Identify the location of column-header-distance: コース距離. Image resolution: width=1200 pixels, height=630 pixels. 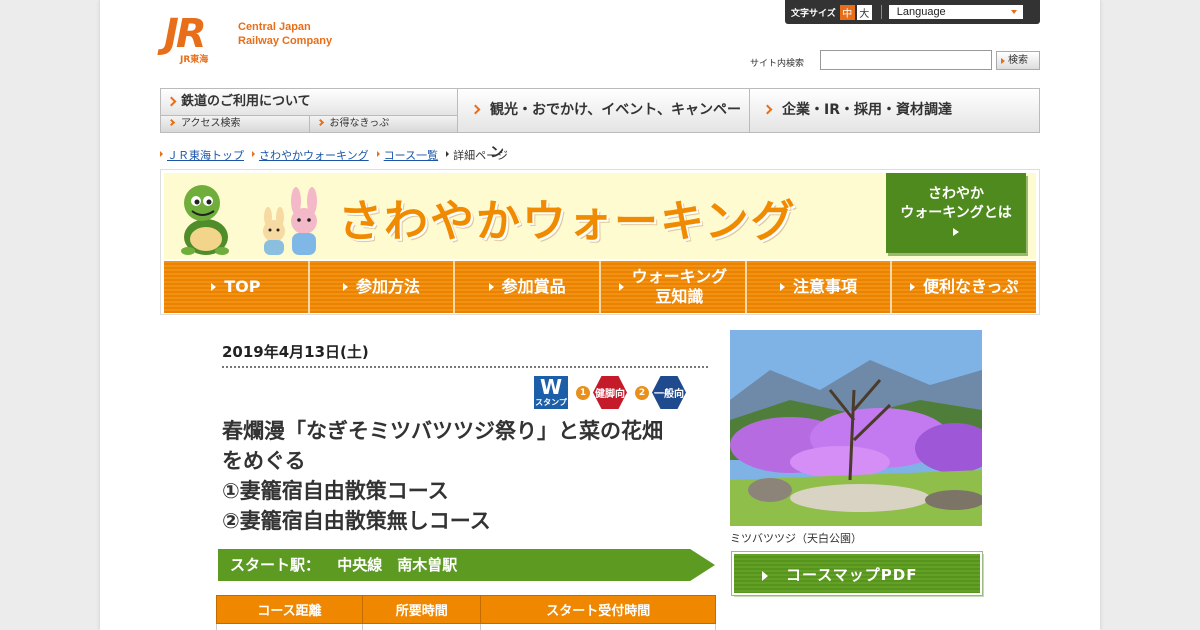
(289, 609).